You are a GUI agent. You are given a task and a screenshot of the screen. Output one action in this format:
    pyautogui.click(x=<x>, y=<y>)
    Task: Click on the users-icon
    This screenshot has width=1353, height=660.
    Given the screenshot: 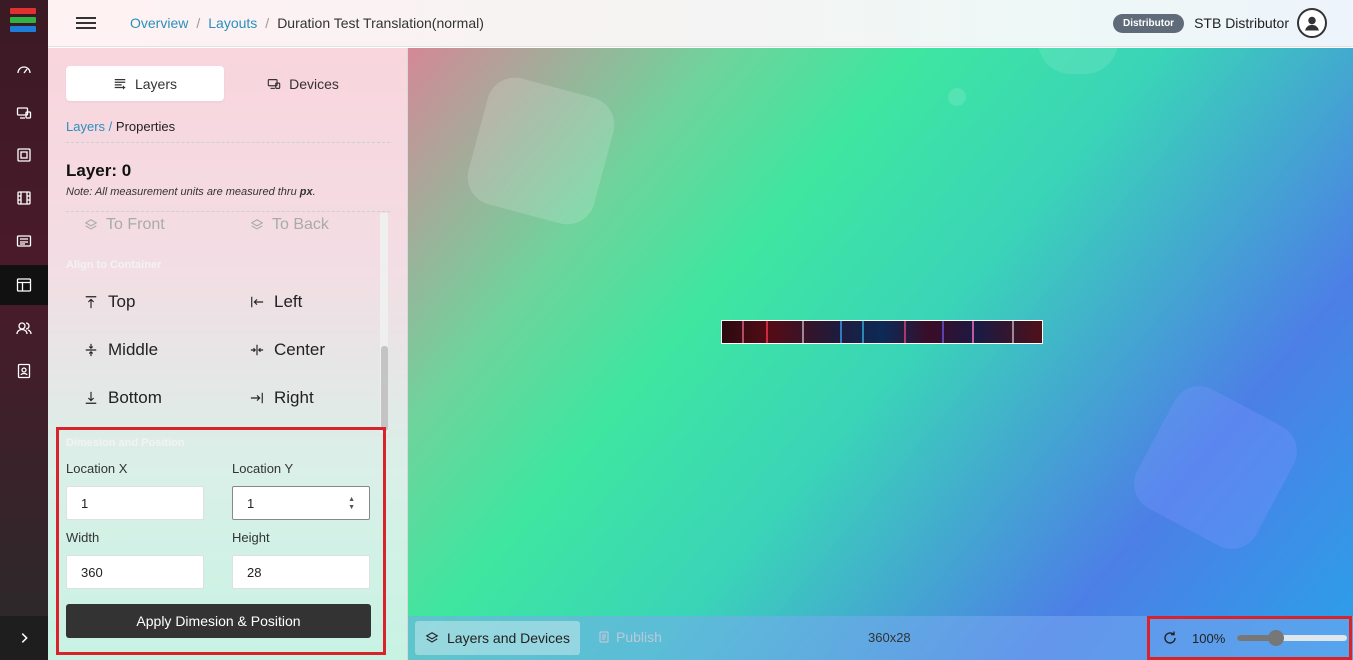 What is the action you would take?
    pyautogui.click(x=24, y=328)
    